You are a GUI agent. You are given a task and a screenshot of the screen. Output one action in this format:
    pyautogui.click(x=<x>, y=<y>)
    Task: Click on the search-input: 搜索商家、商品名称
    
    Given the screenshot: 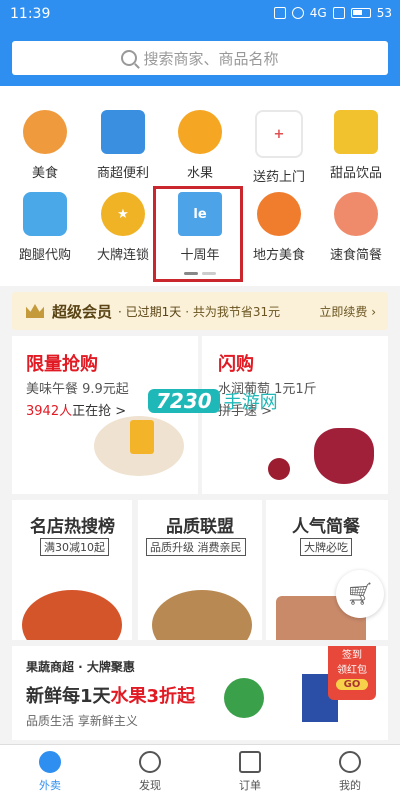 What is the action you would take?
    pyautogui.click(x=200, y=58)
    